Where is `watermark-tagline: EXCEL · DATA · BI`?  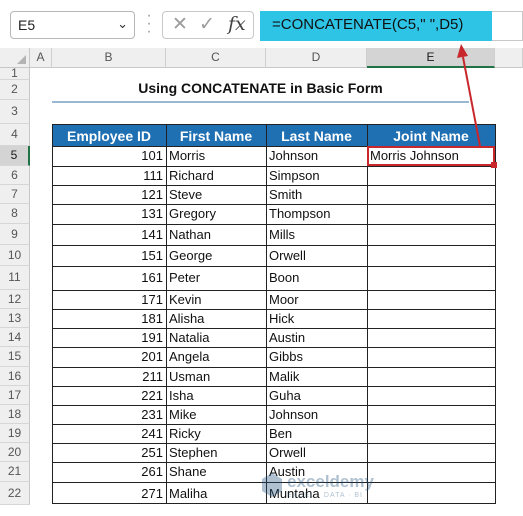
watermark-tagline: EXCEL · DATA · BI is located at coordinates (325, 495).